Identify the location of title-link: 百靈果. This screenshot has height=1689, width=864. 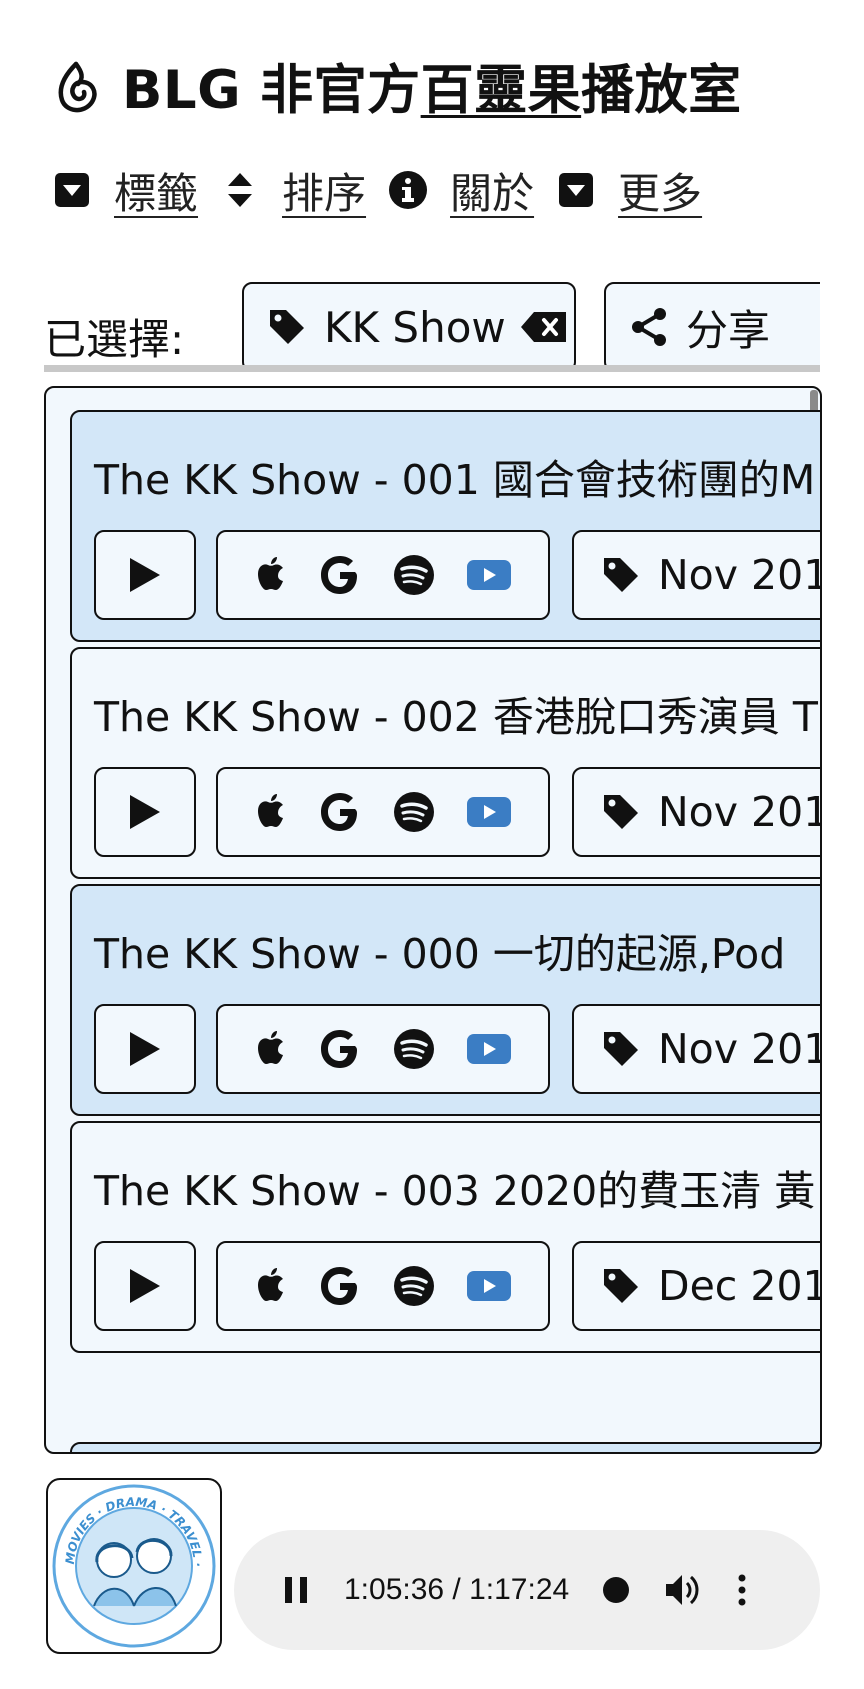
(501, 90).